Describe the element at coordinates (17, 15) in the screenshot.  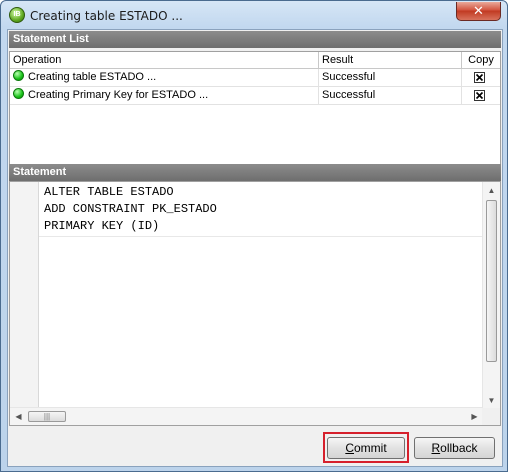
I see `app-icon: IB` at that location.